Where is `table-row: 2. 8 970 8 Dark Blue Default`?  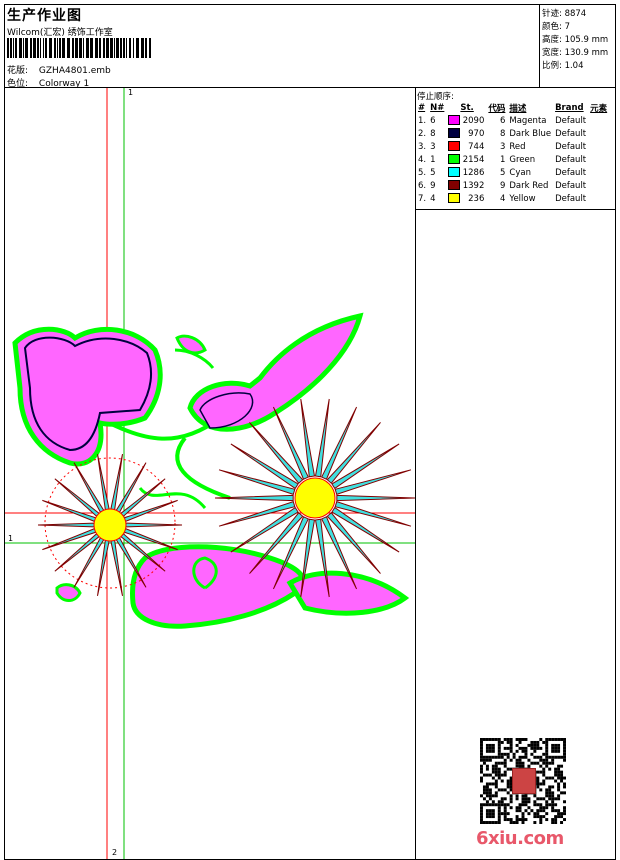
table-row: 2. 8 970 8 Dark Blue Default is located at coordinates (512, 133).